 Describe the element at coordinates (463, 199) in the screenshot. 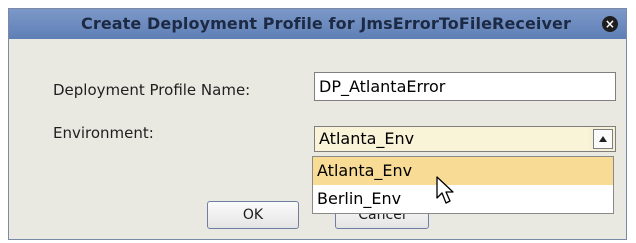

I see `dropdown-option-berlin-env: Berlin_Env` at that location.